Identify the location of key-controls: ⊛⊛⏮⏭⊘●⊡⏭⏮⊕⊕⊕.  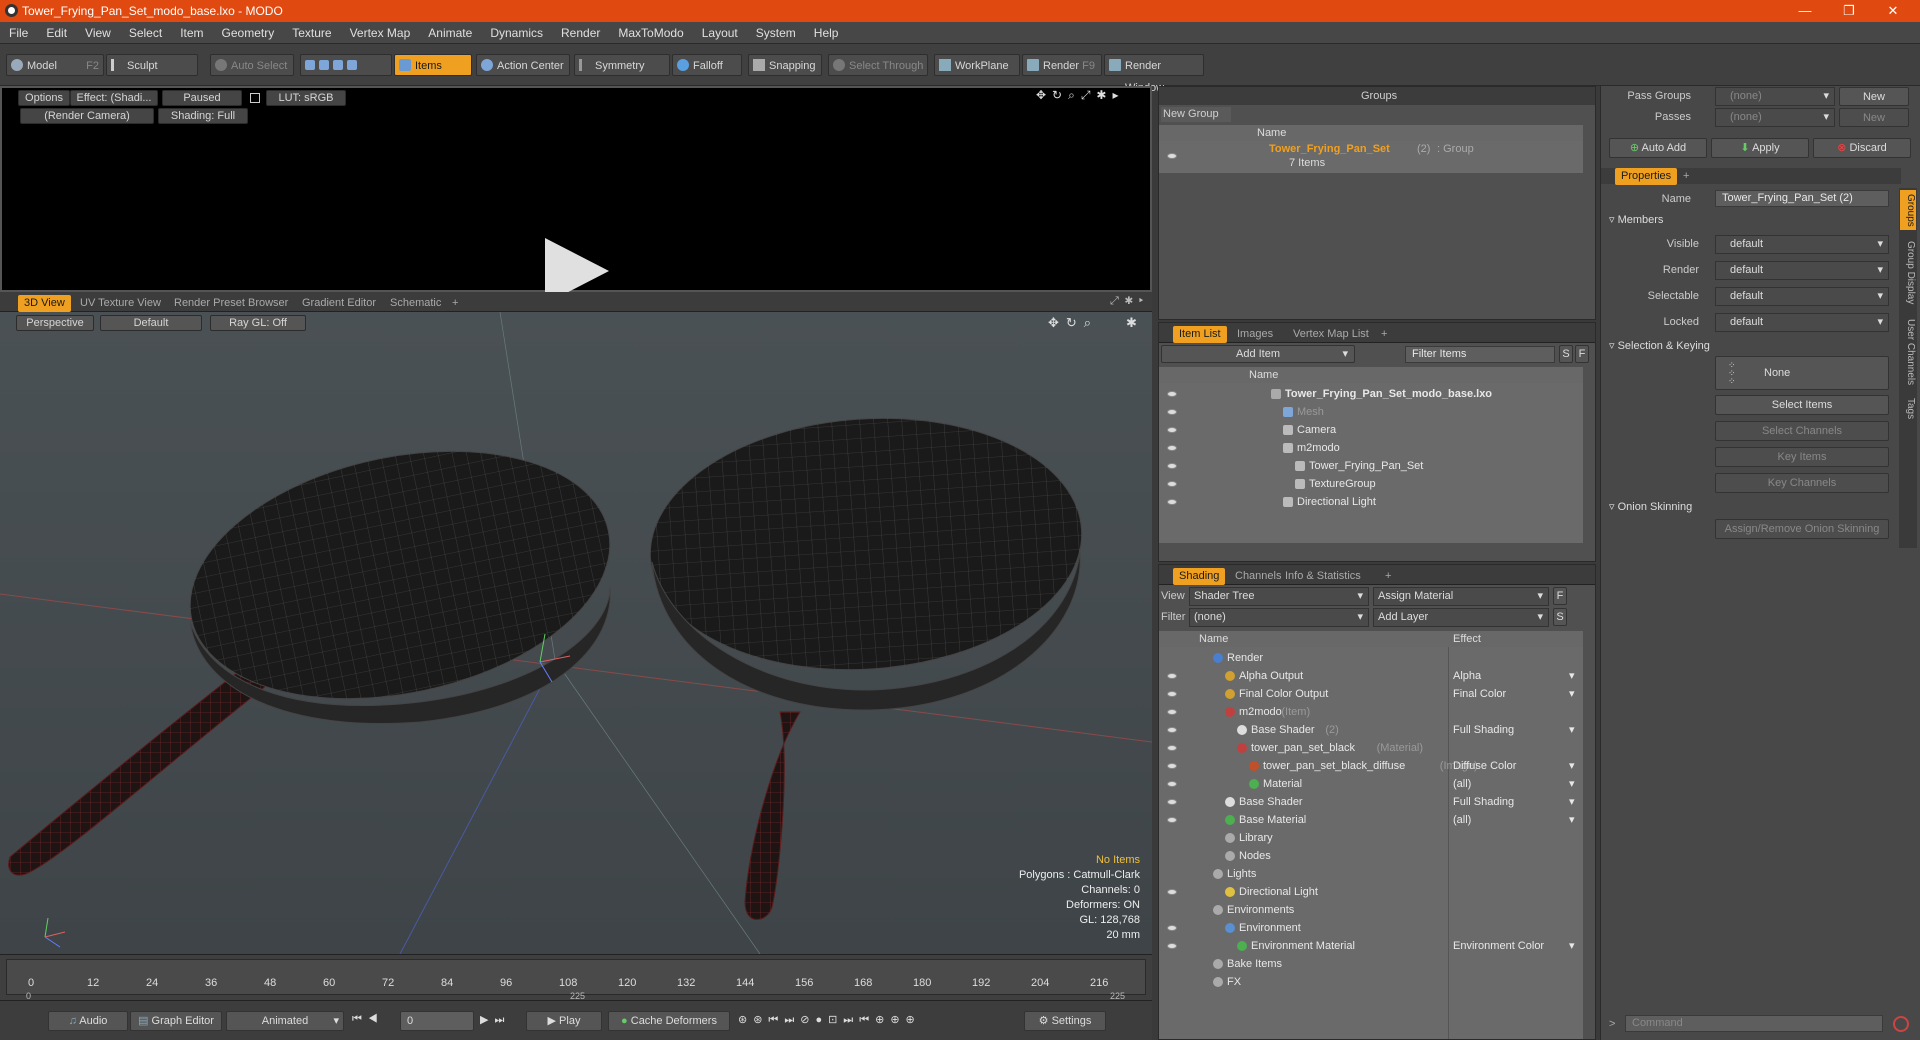
(829, 1020).